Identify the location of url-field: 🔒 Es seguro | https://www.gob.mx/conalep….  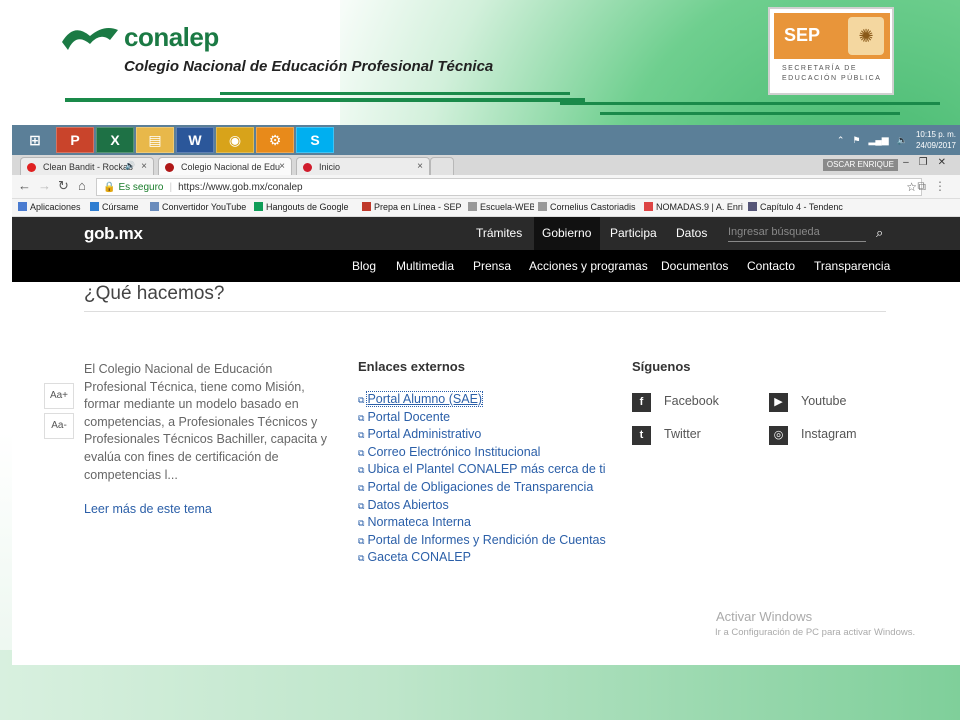
(509, 187).